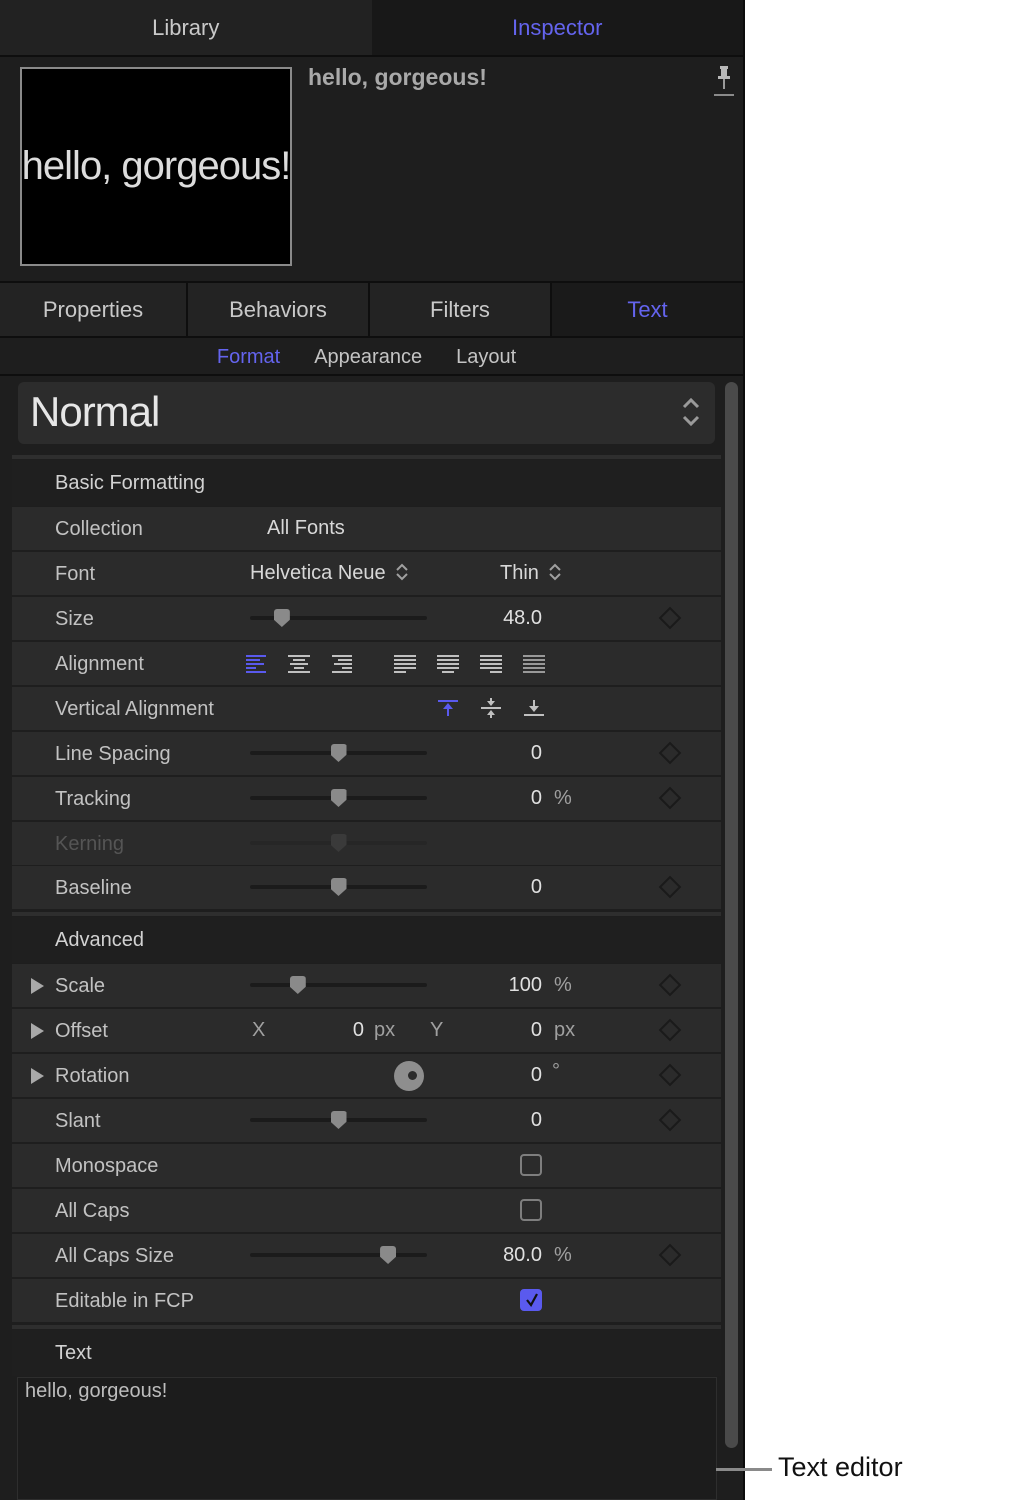 This screenshot has height=1500, width=1021. What do you see at coordinates (366, 1353) in the screenshot?
I see `section-header-text: Text` at bounding box center [366, 1353].